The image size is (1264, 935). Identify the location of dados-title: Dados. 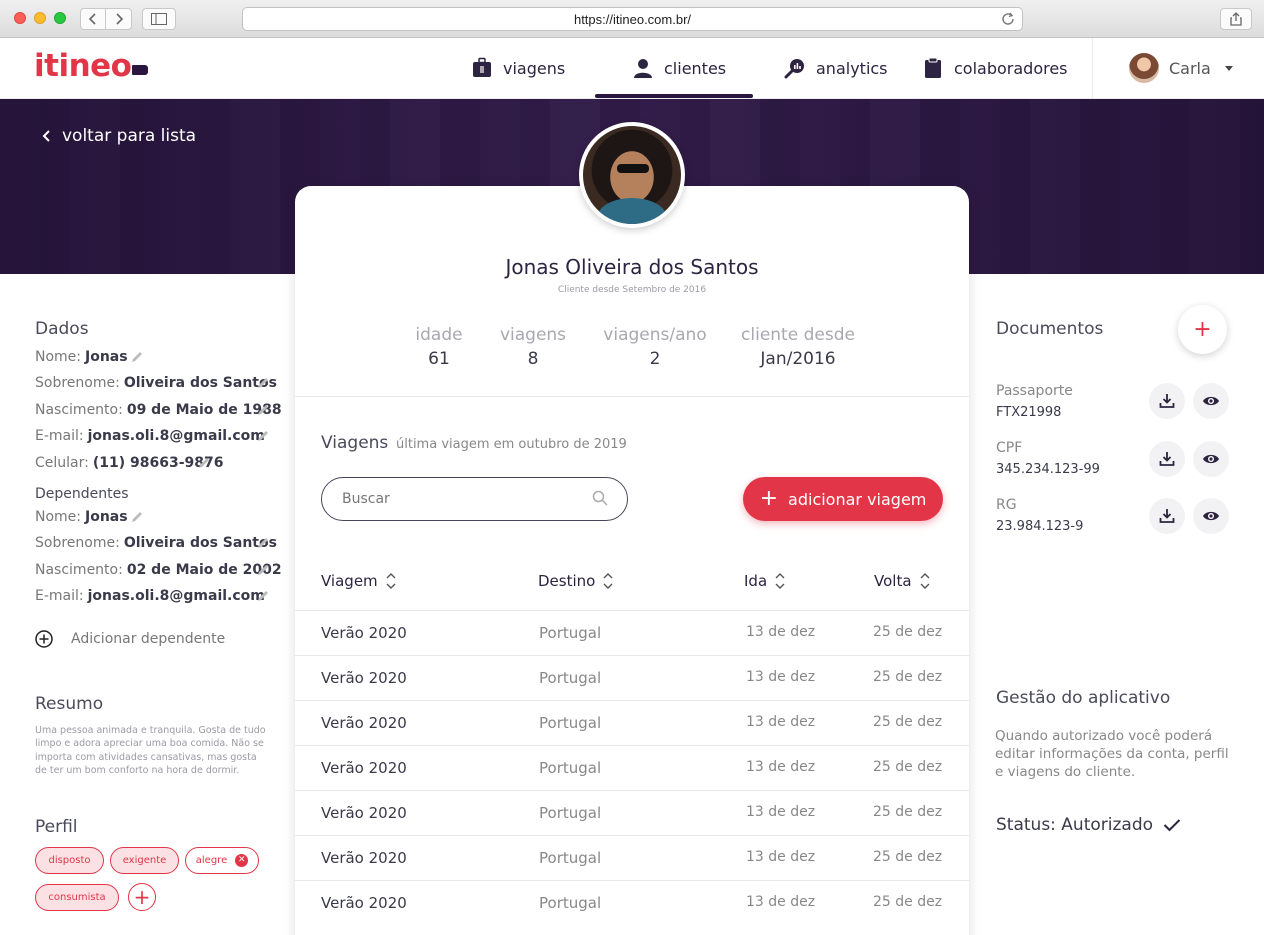
(62, 329).